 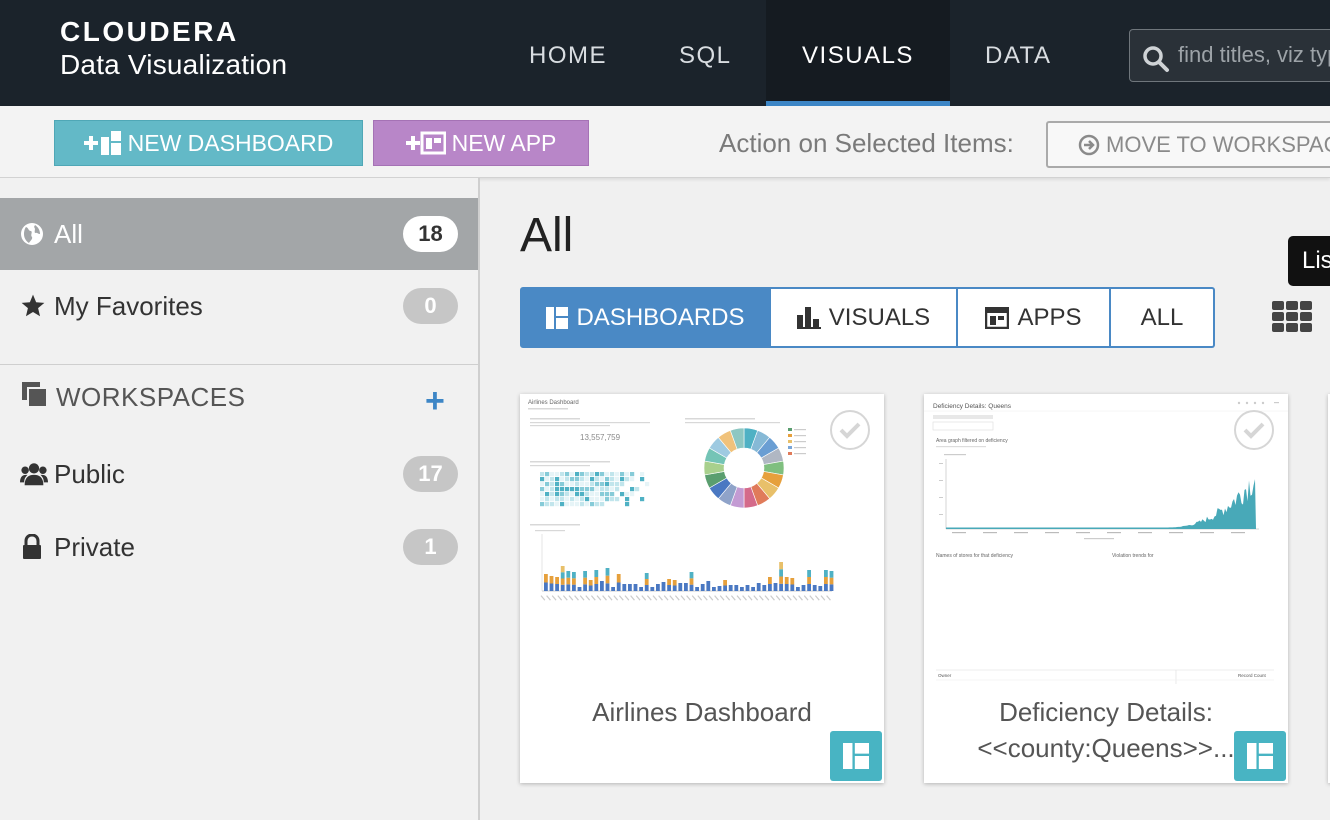 I want to click on tooltip: List, so click(x=1309, y=261).